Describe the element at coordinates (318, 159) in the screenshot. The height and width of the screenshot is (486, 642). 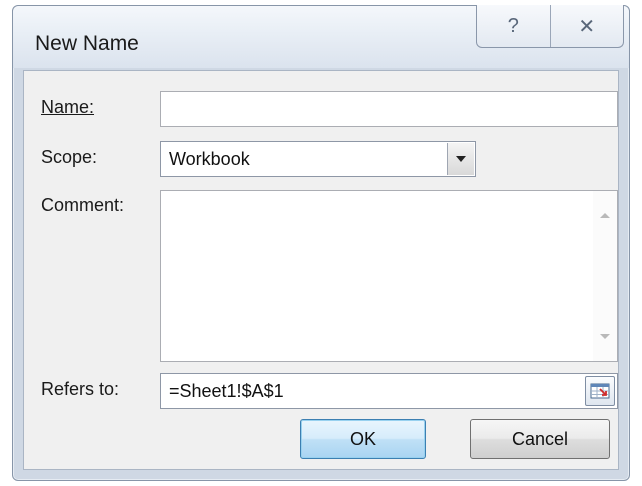
I see `scope-select: Workbook` at that location.